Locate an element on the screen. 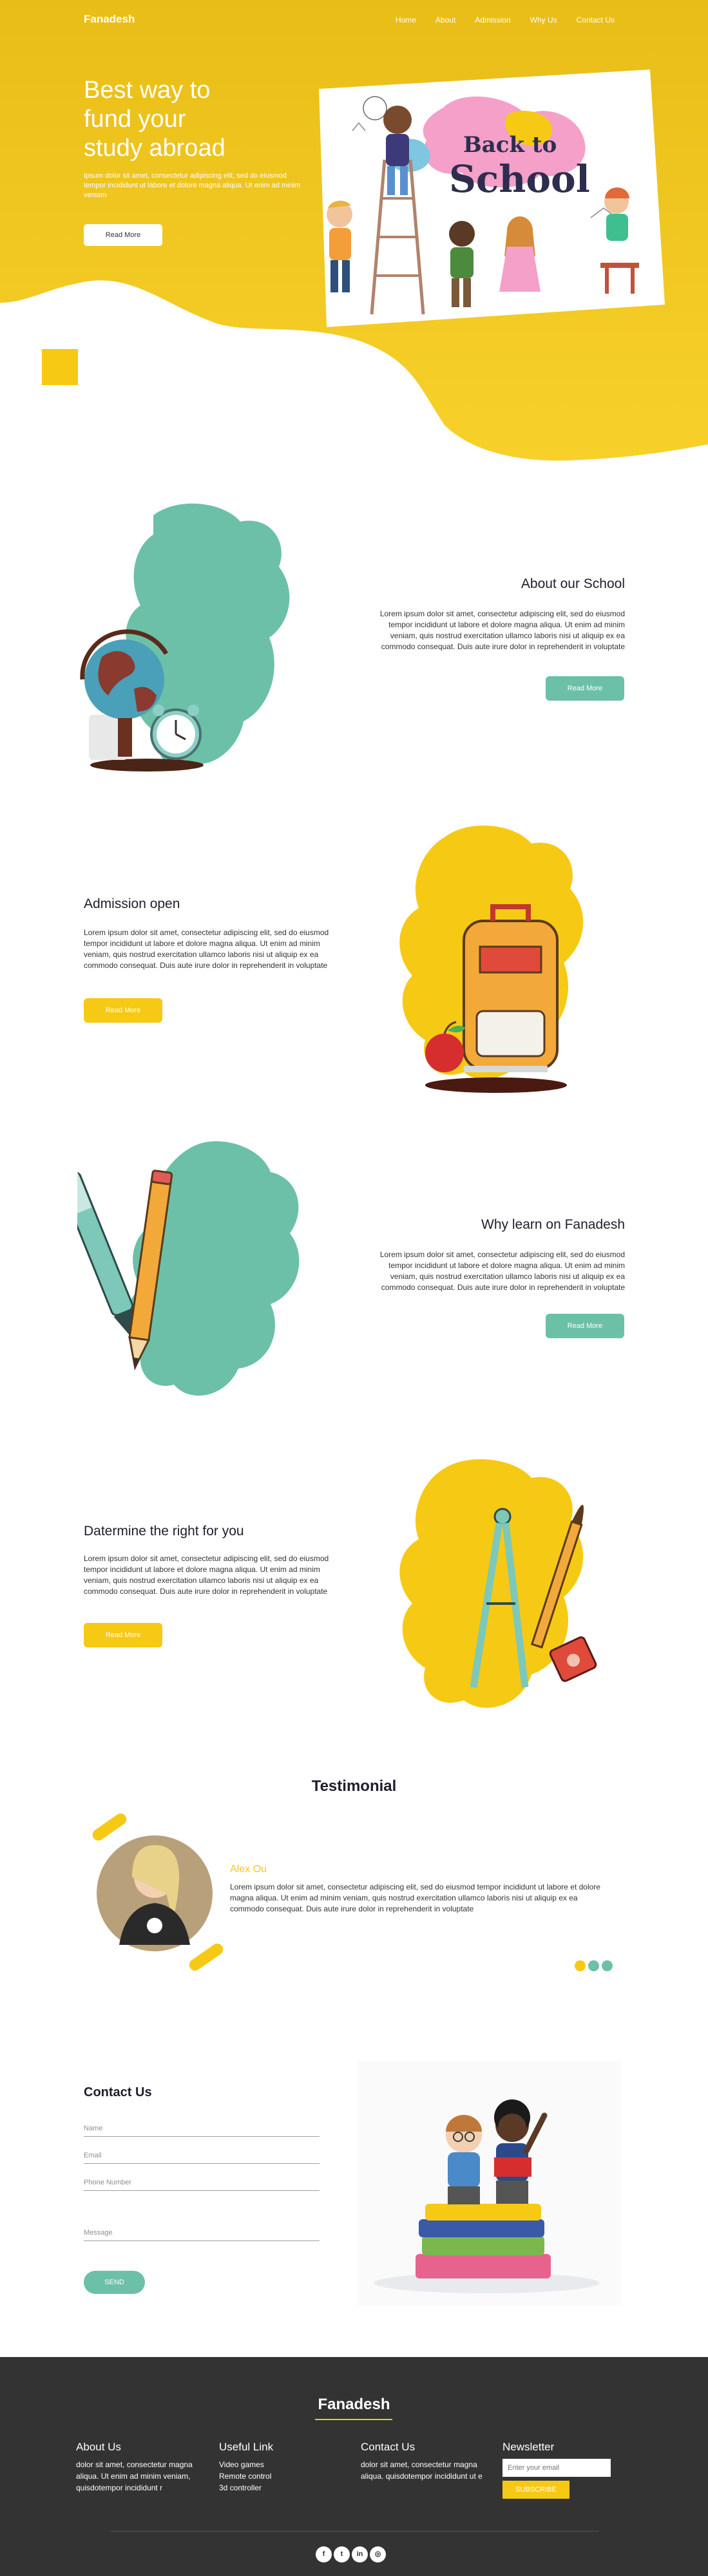 Image resolution: width=708 pixels, height=2576 pixels. admission-read-more-button: Read More is located at coordinates (123, 1010).